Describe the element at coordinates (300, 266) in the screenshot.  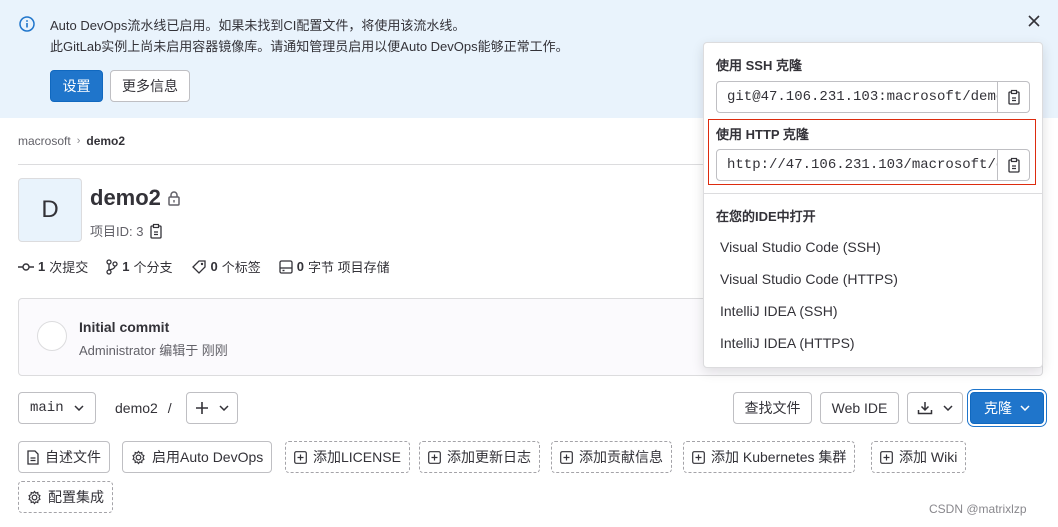
I see `storage-count: 0` at that location.